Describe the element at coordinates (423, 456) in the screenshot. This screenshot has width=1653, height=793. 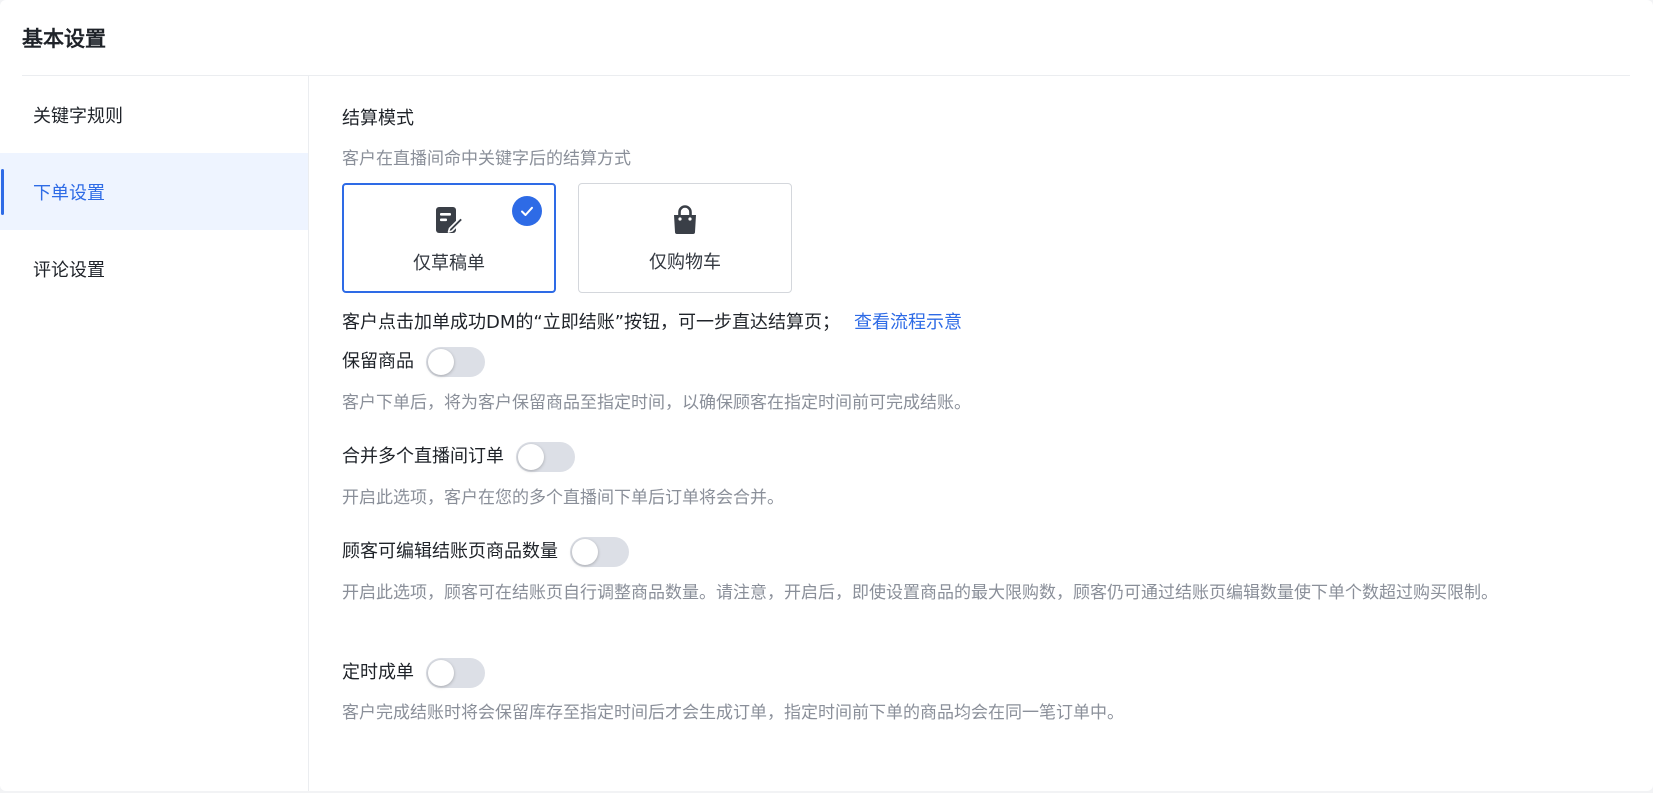
I see `setting-label: 合并多个直播间订单` at that location.